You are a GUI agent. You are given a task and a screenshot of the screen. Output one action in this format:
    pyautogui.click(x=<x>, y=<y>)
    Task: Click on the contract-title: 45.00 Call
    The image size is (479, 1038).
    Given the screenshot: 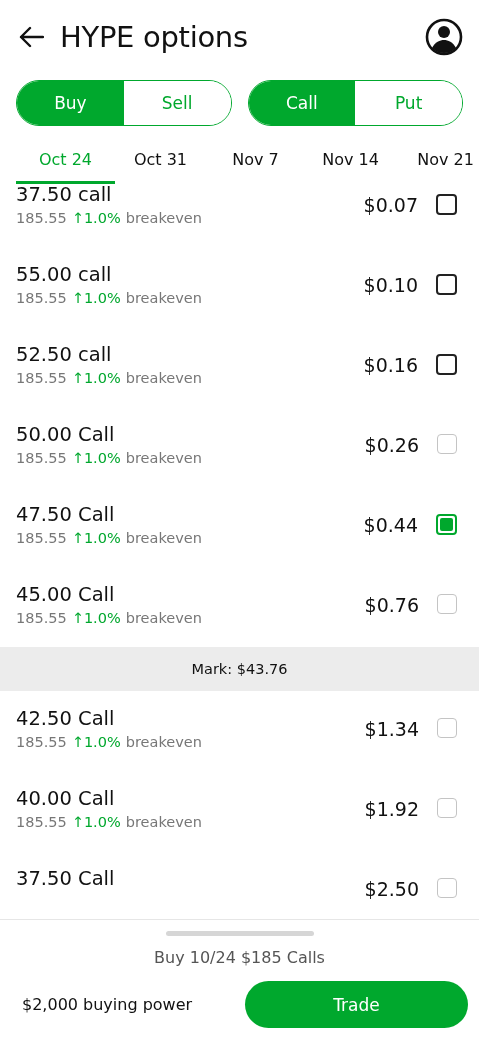 What is the action you would take?
    pyautogui.click(x=66, y=594)
    